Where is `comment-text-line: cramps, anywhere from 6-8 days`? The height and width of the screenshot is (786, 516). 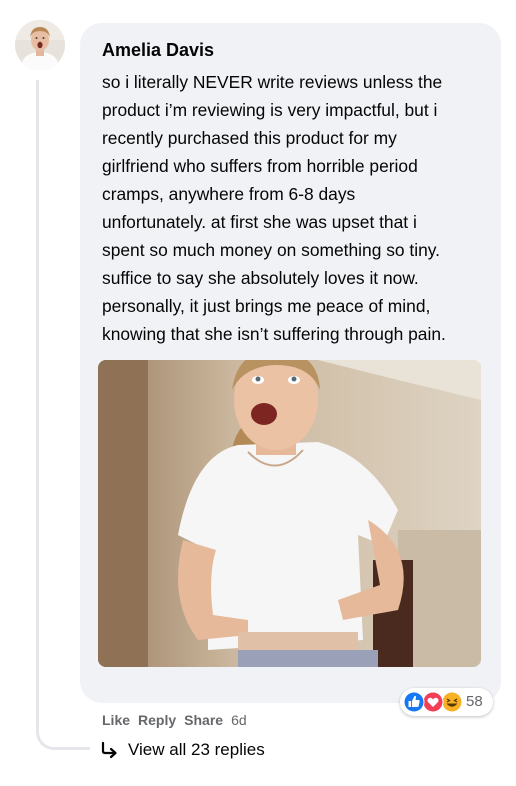
comment-text-line: cramps, anywhere from 6-8 days is located at coordinates (229, 194).